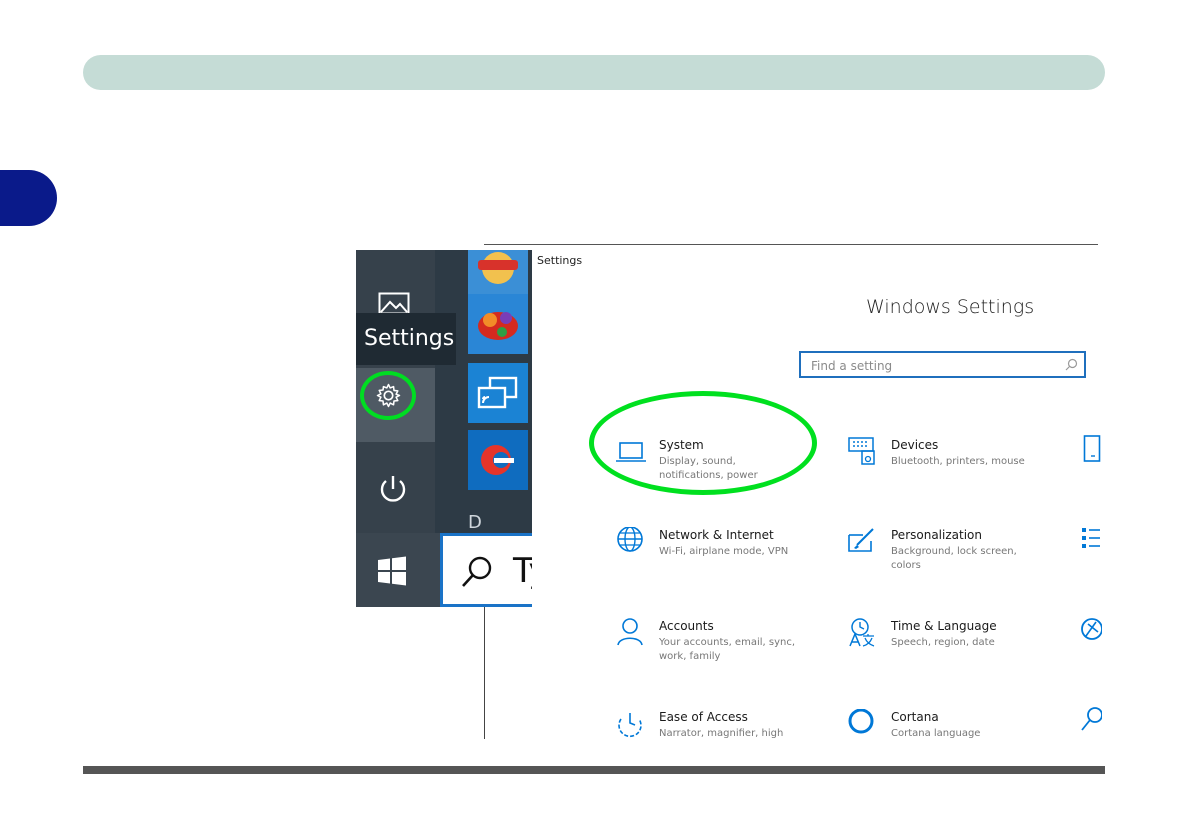  Describe the element at coordinates (484, 673) in the screenshot. I see `window-border-left` at that location.